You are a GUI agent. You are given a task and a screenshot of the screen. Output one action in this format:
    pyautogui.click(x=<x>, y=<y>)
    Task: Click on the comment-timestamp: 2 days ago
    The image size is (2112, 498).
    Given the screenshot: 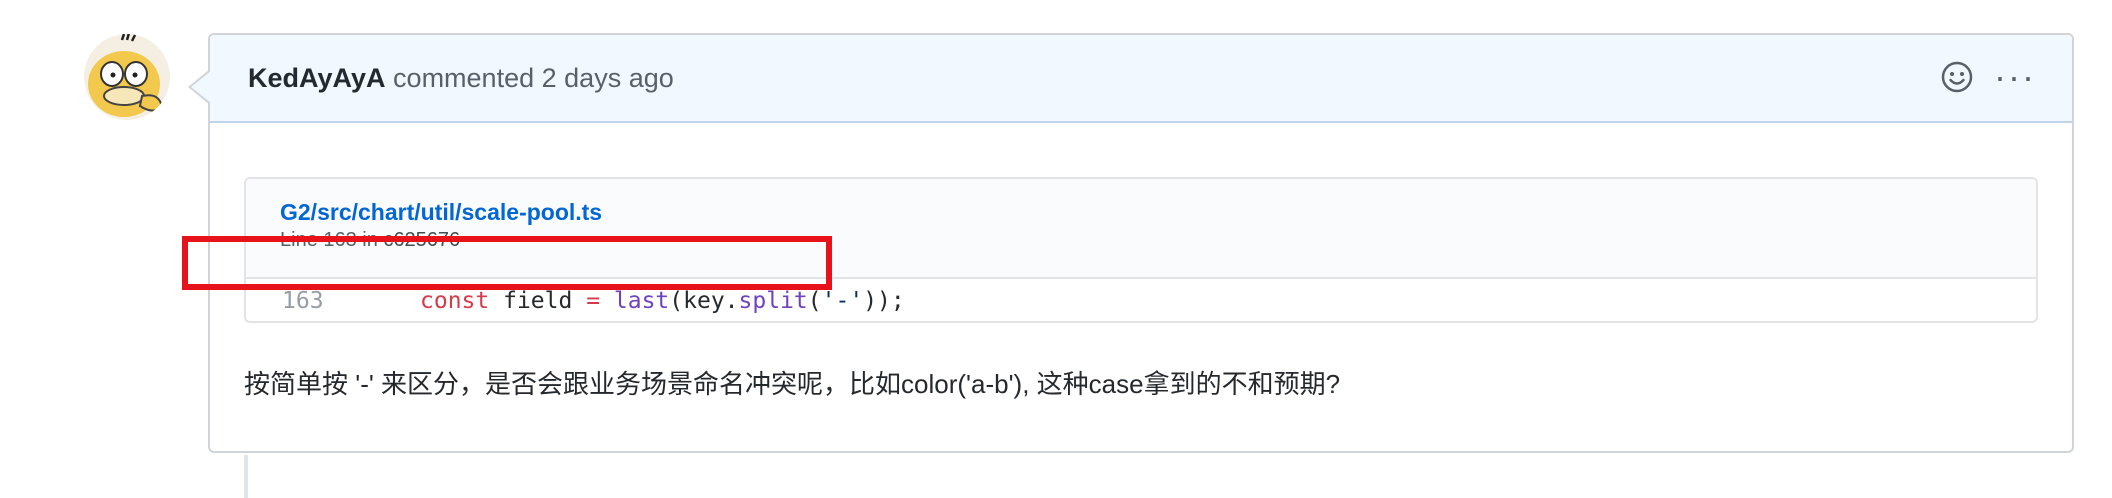 What is the action you would take?
    pyautogui.click(x=608, y=78)
    